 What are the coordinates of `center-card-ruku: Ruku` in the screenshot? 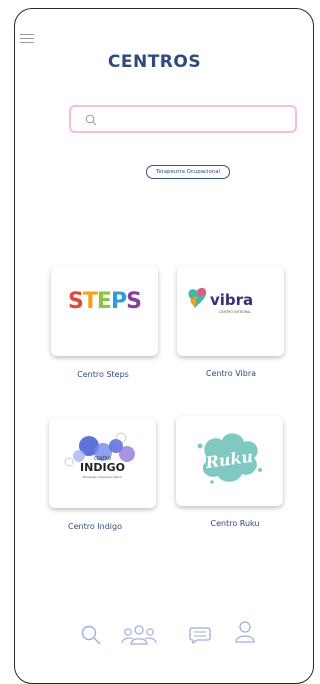 It's located at (229, 461).